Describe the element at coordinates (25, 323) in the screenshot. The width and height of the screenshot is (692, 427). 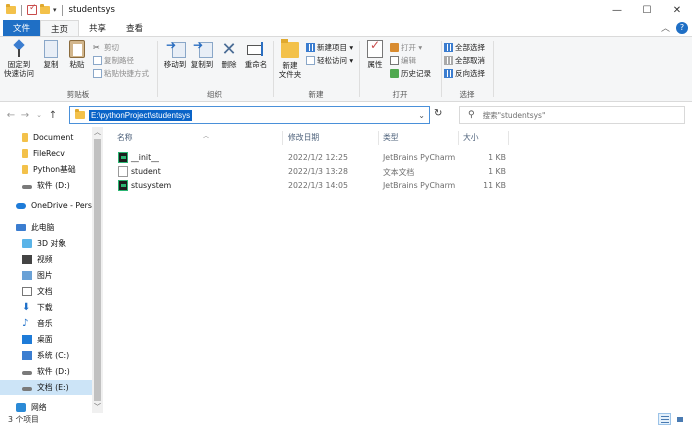
I see `music-icon: ♪` at that location.